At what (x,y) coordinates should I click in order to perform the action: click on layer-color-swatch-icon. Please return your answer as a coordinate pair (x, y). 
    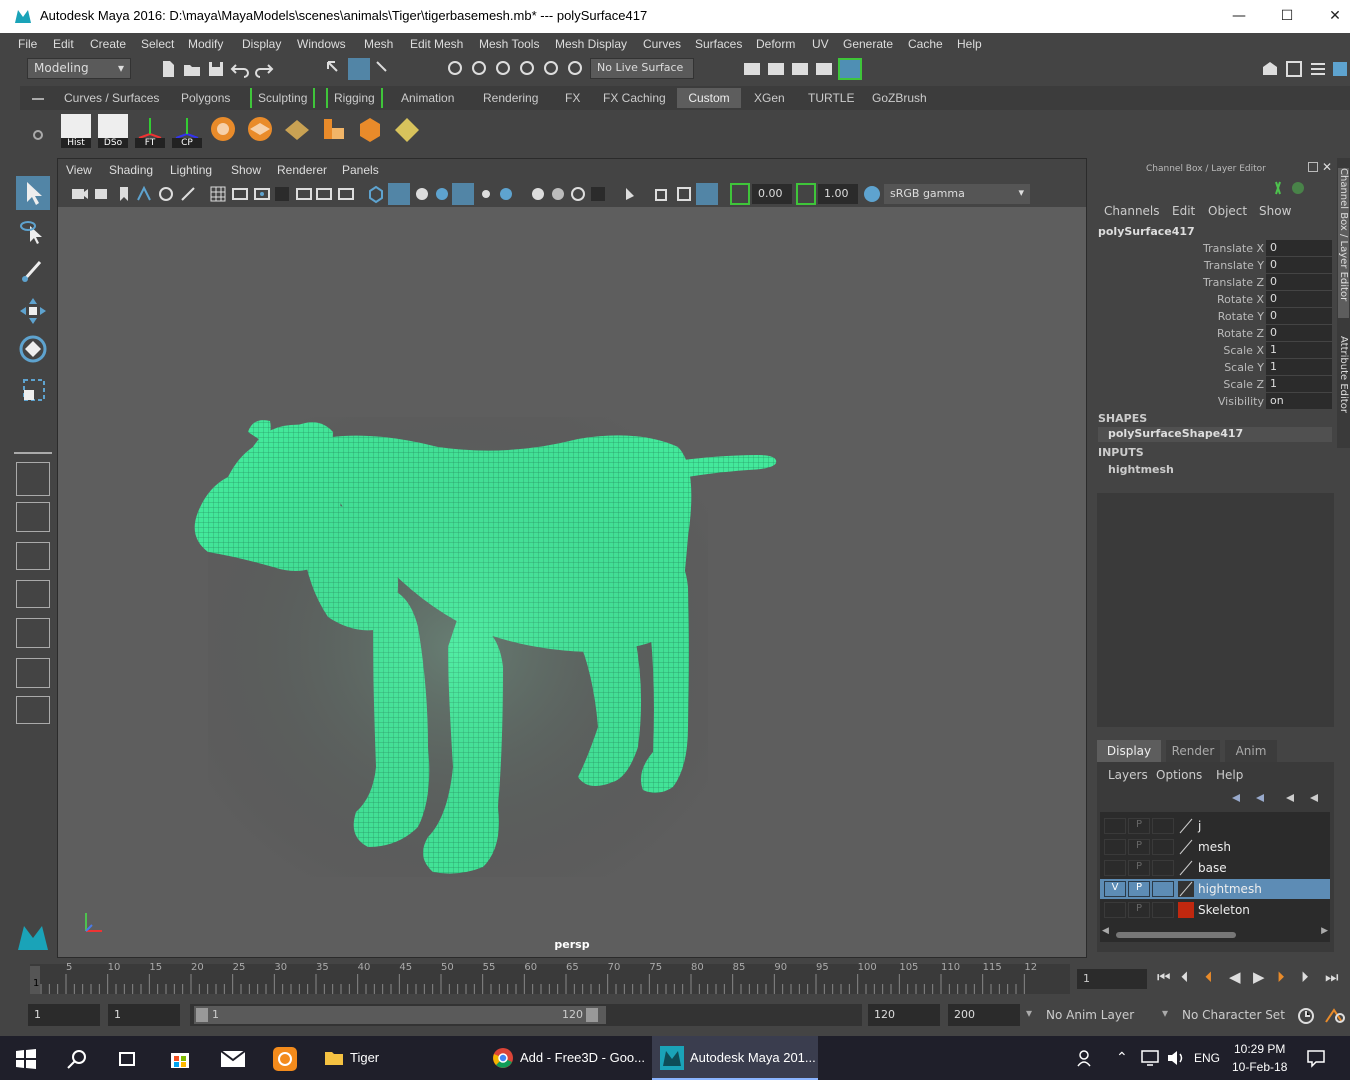
    Looking at the image, I should click on (1186, 889).